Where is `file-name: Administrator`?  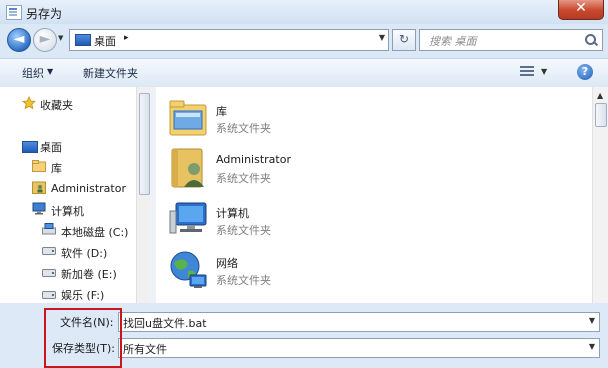
file-name: Administrator is located at coordinates (253, 159).